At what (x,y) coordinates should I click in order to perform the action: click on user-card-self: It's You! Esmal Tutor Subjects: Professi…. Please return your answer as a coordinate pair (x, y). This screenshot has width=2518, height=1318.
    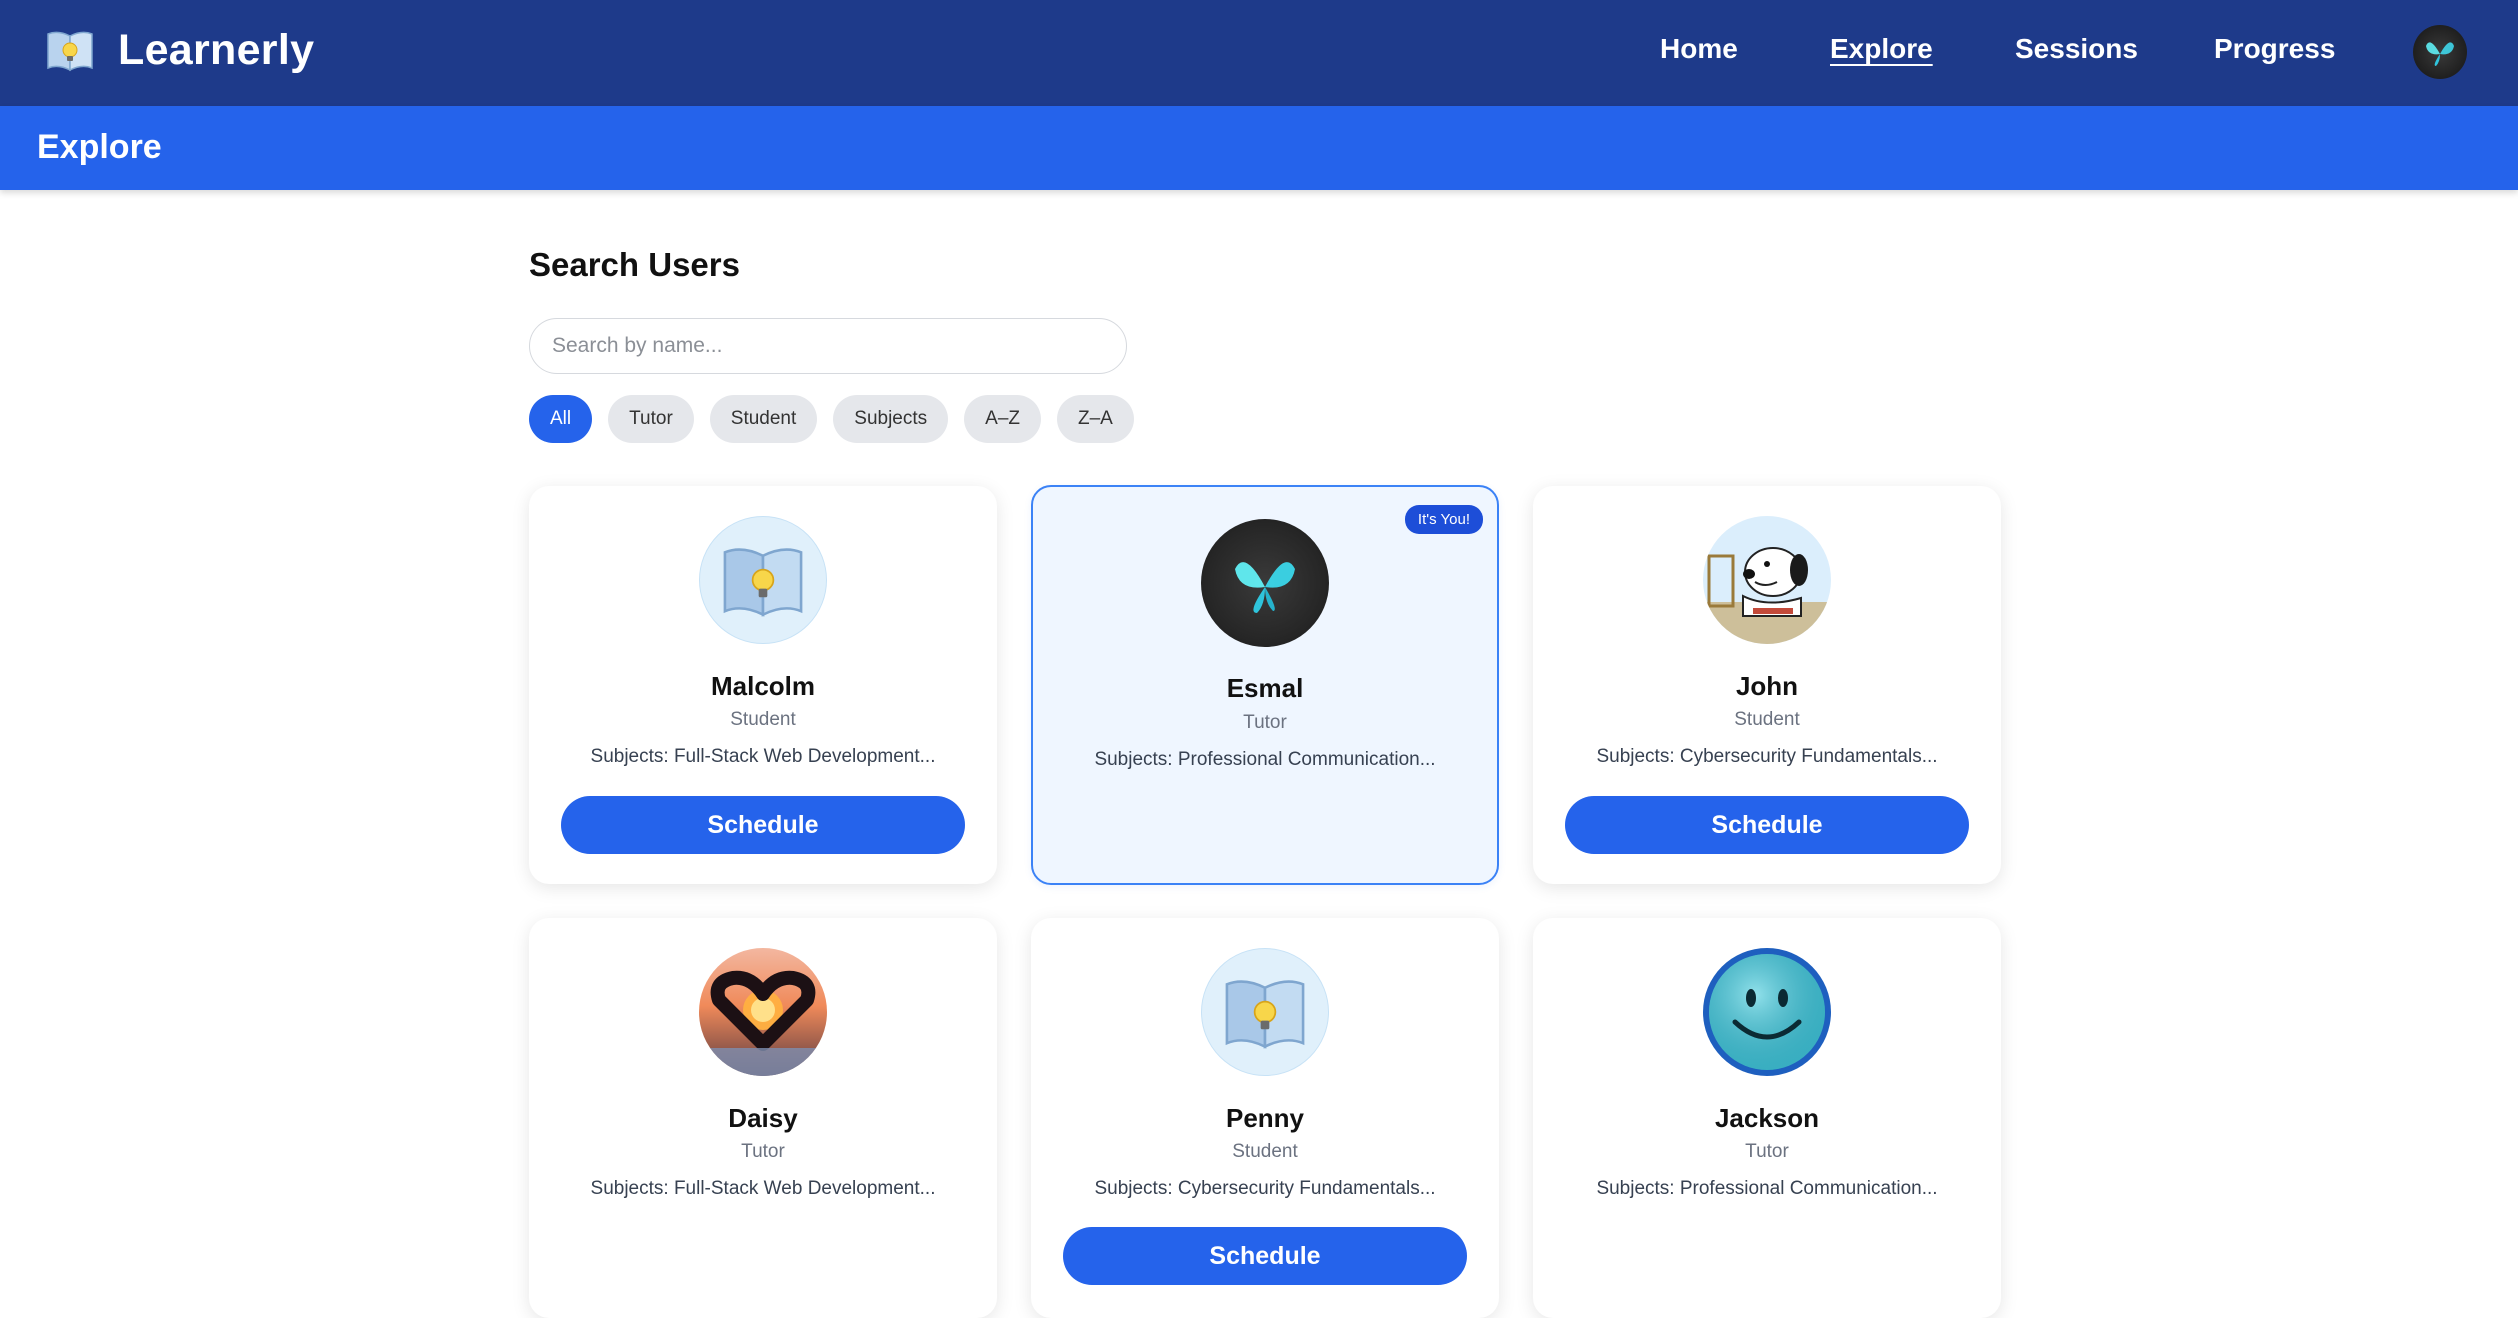
    Looking at the image, I should click on (1265, 685).